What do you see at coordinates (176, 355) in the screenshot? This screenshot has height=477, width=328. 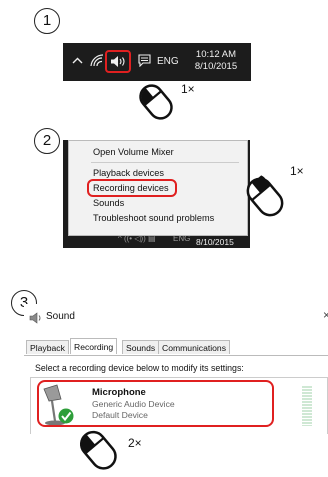 I see `tab-divider` at bounding box center [176, 355].